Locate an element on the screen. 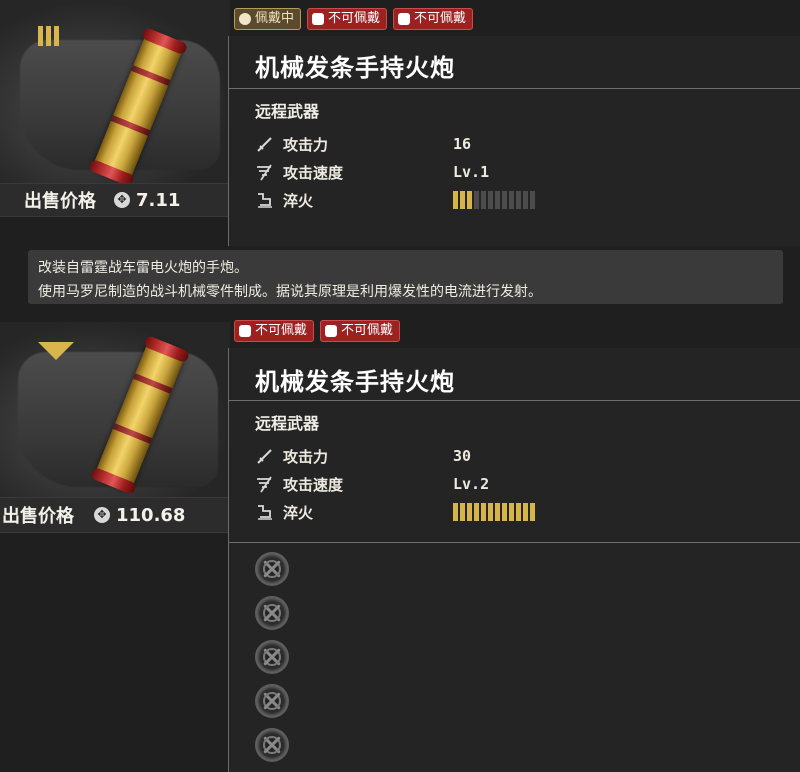 Image resolution: width=800 pixels, height=772 pixels. stat-value: Lv.2 is located at coordinates (471, 484).